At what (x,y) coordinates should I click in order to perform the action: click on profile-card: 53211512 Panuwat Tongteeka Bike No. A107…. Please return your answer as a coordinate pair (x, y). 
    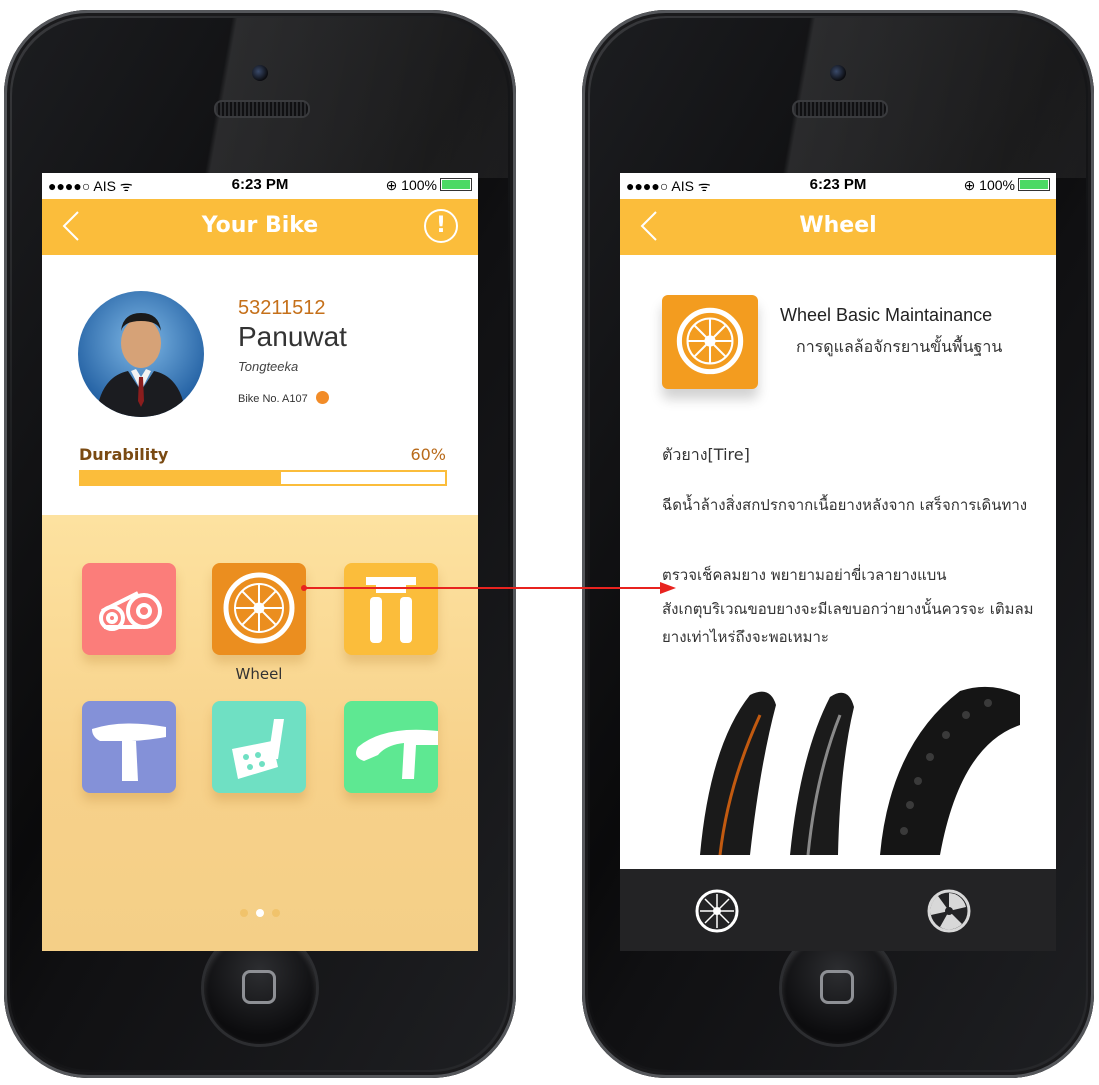
    Looking at the image, I should click on (260, 385).